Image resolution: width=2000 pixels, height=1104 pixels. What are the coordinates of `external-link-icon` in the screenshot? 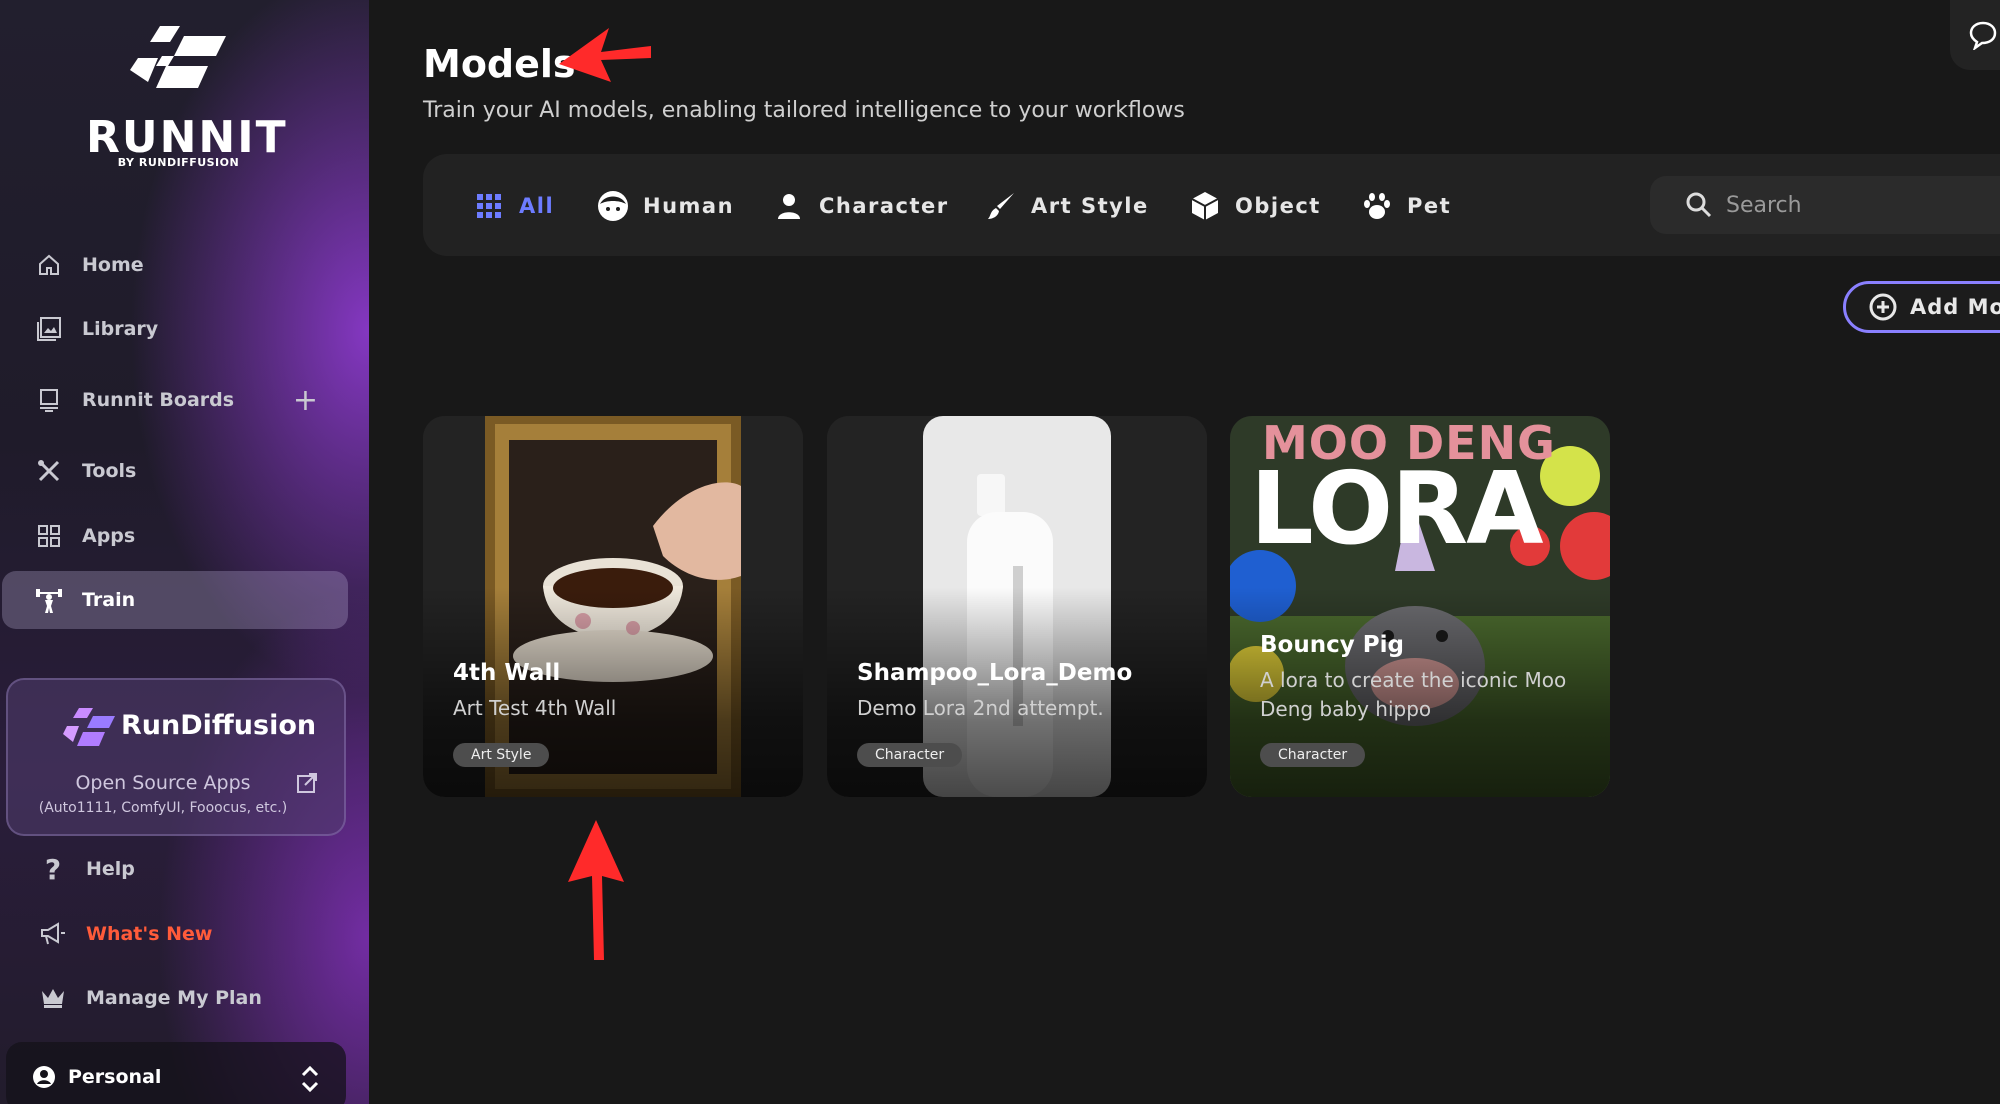 It's located at (307, 783).